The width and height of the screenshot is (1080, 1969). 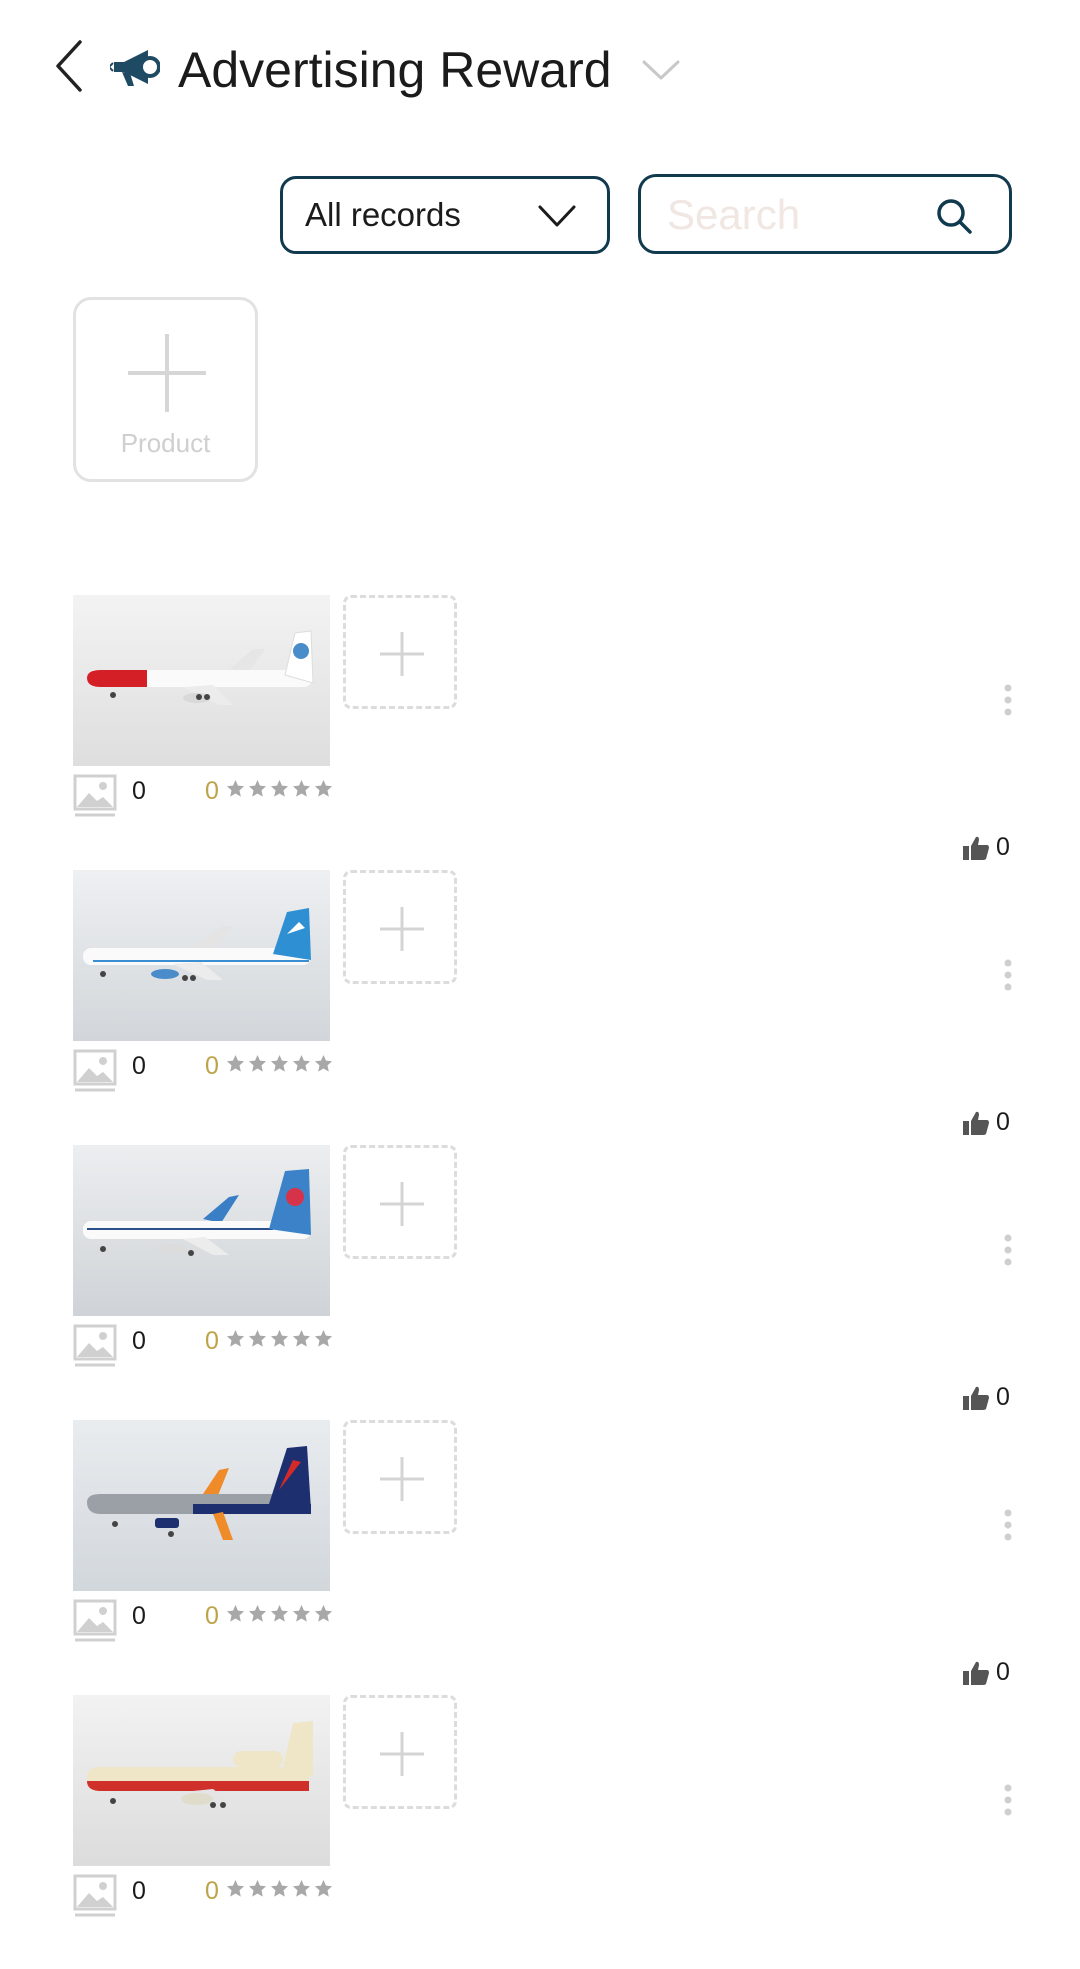 I want to click on chevron-left-icon, so click(x=69, y=66).